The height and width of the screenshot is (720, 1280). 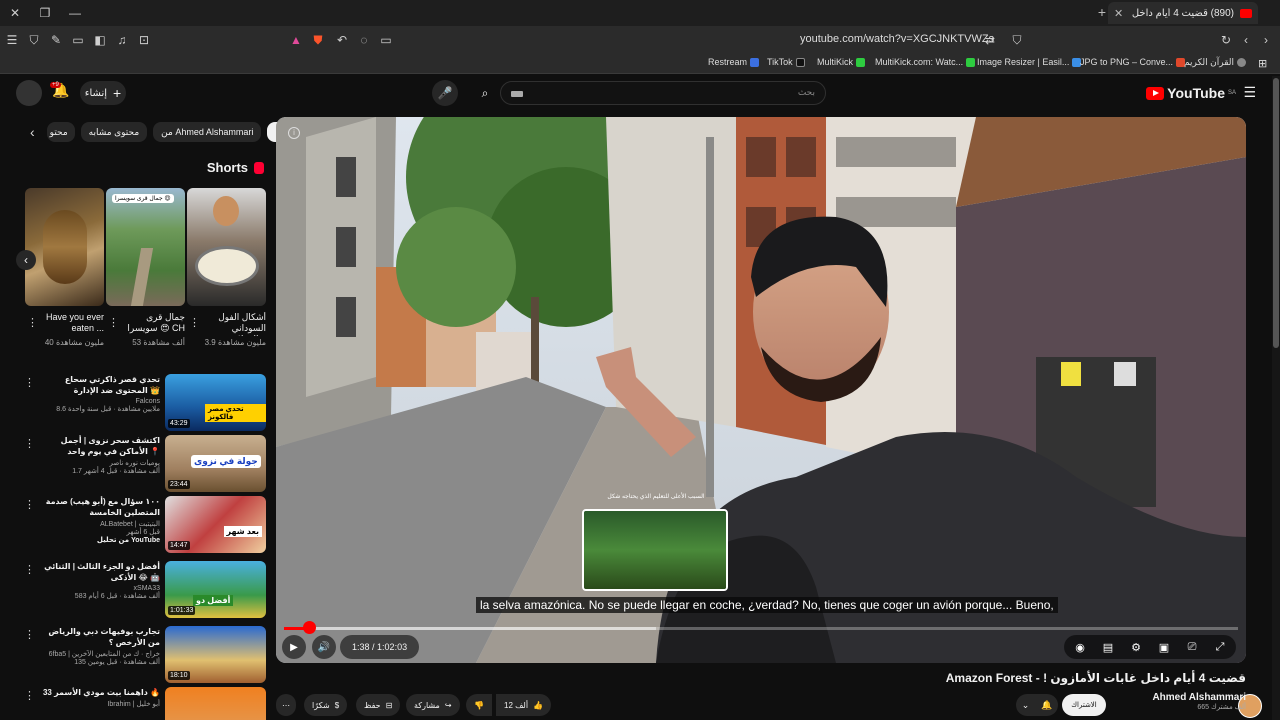 I want to click on search-icon: ⌕, so click(x=485, y=93).